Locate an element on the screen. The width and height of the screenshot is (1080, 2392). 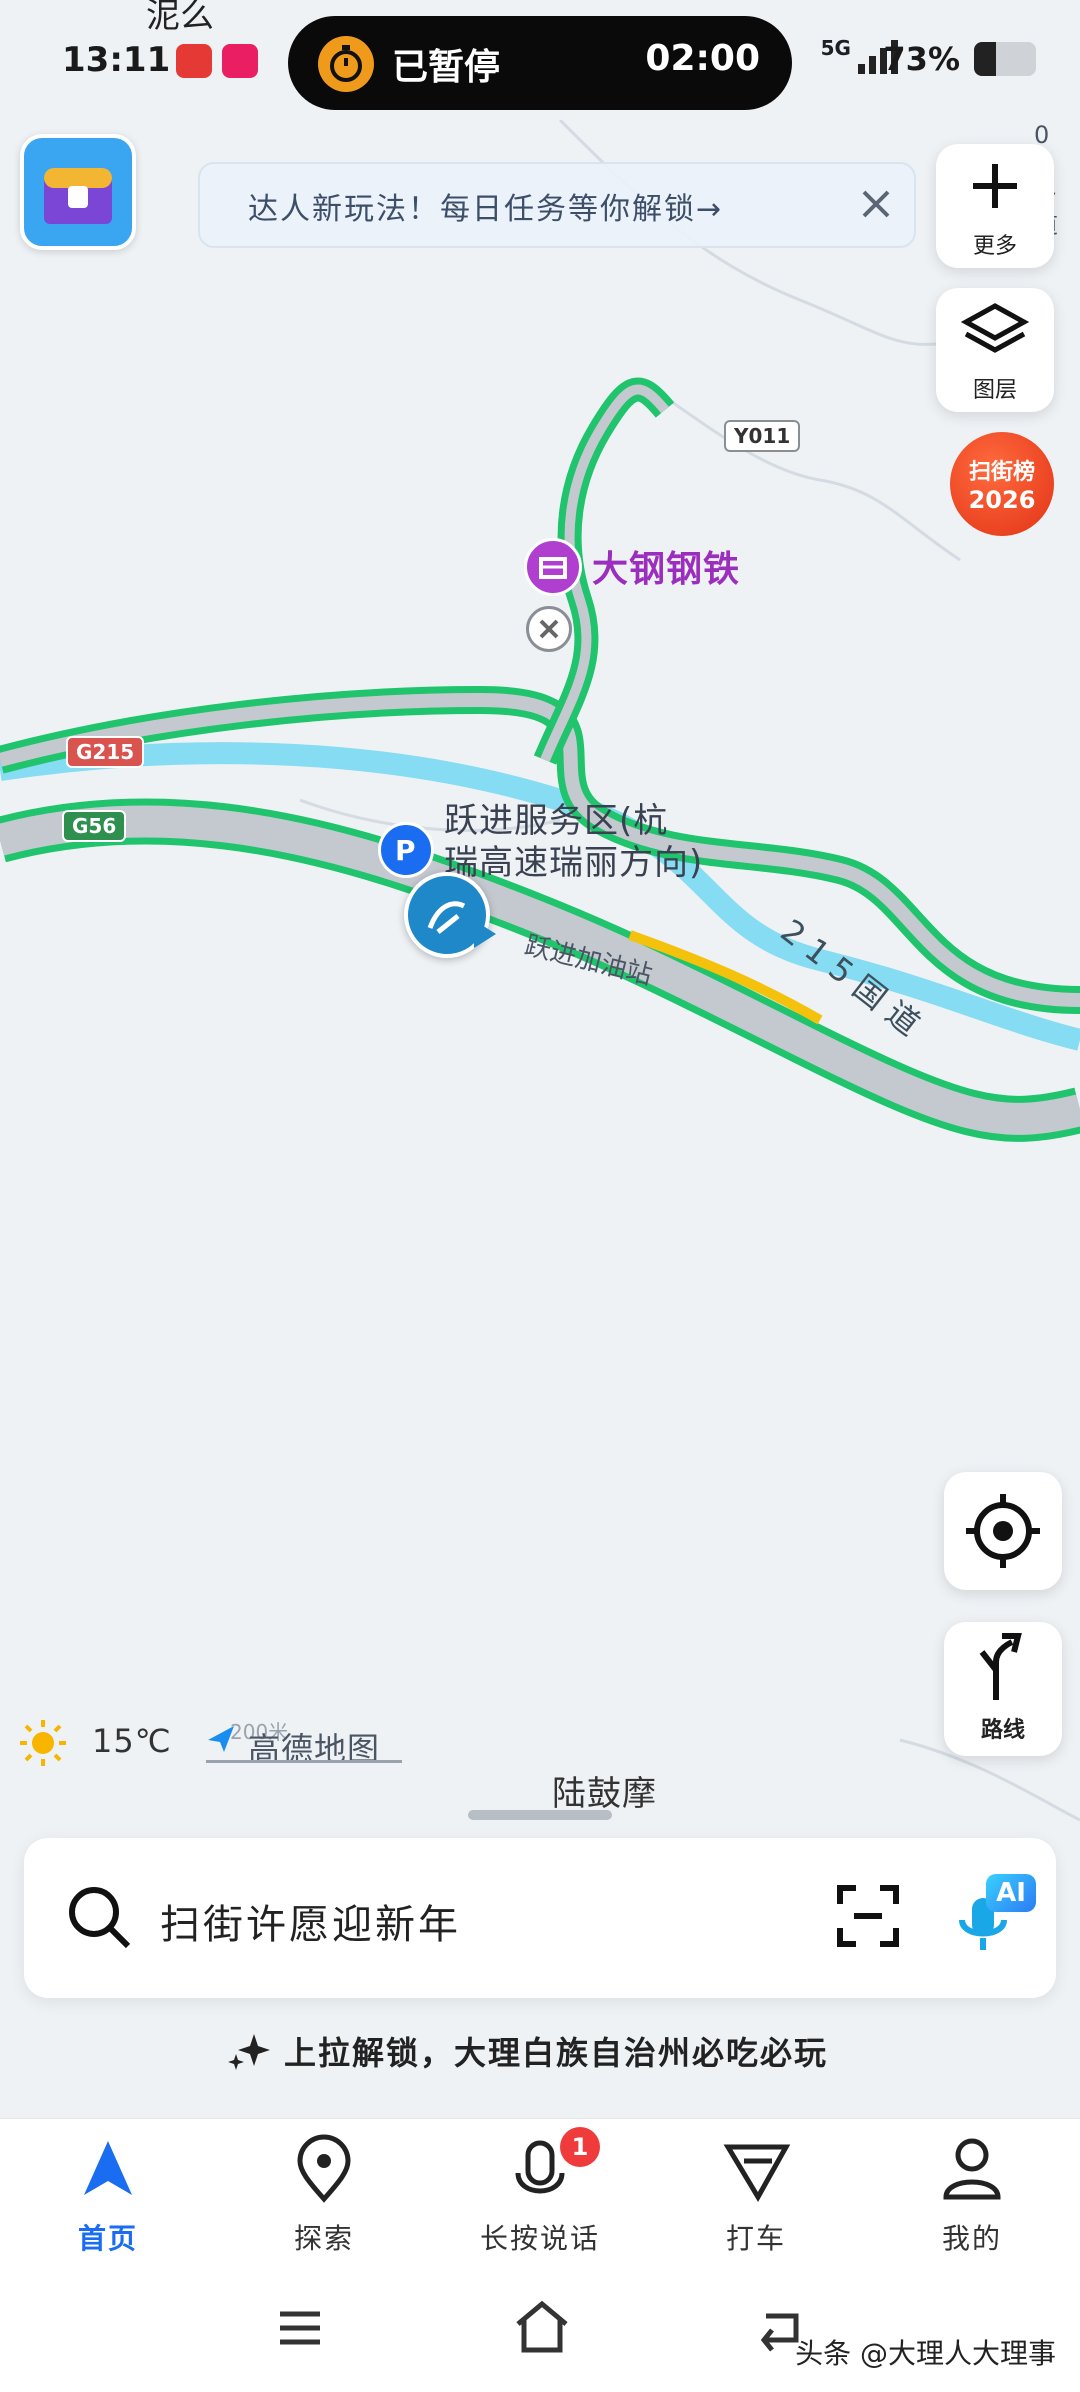
status-bar: 泥么 13:11 已暂停 02:00 5G 73% is located at coordinates (540, 60).